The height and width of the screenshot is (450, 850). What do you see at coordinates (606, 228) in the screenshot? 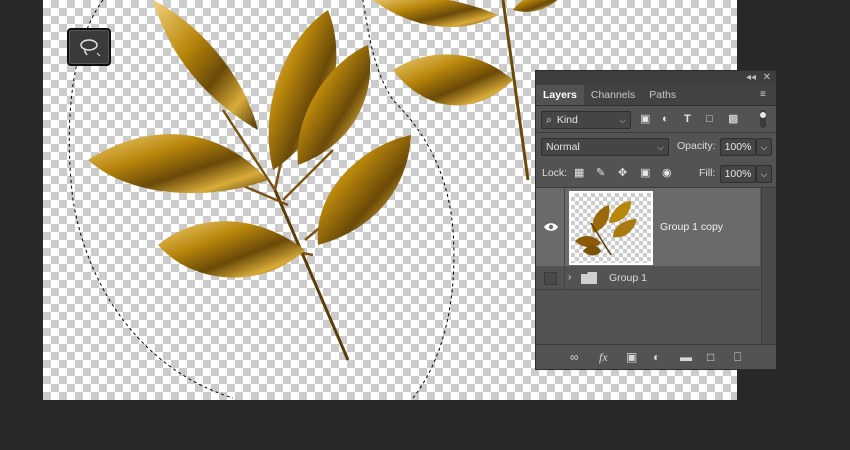
I see `thumbnail-leaf-art` at bounding box center [606, 228].